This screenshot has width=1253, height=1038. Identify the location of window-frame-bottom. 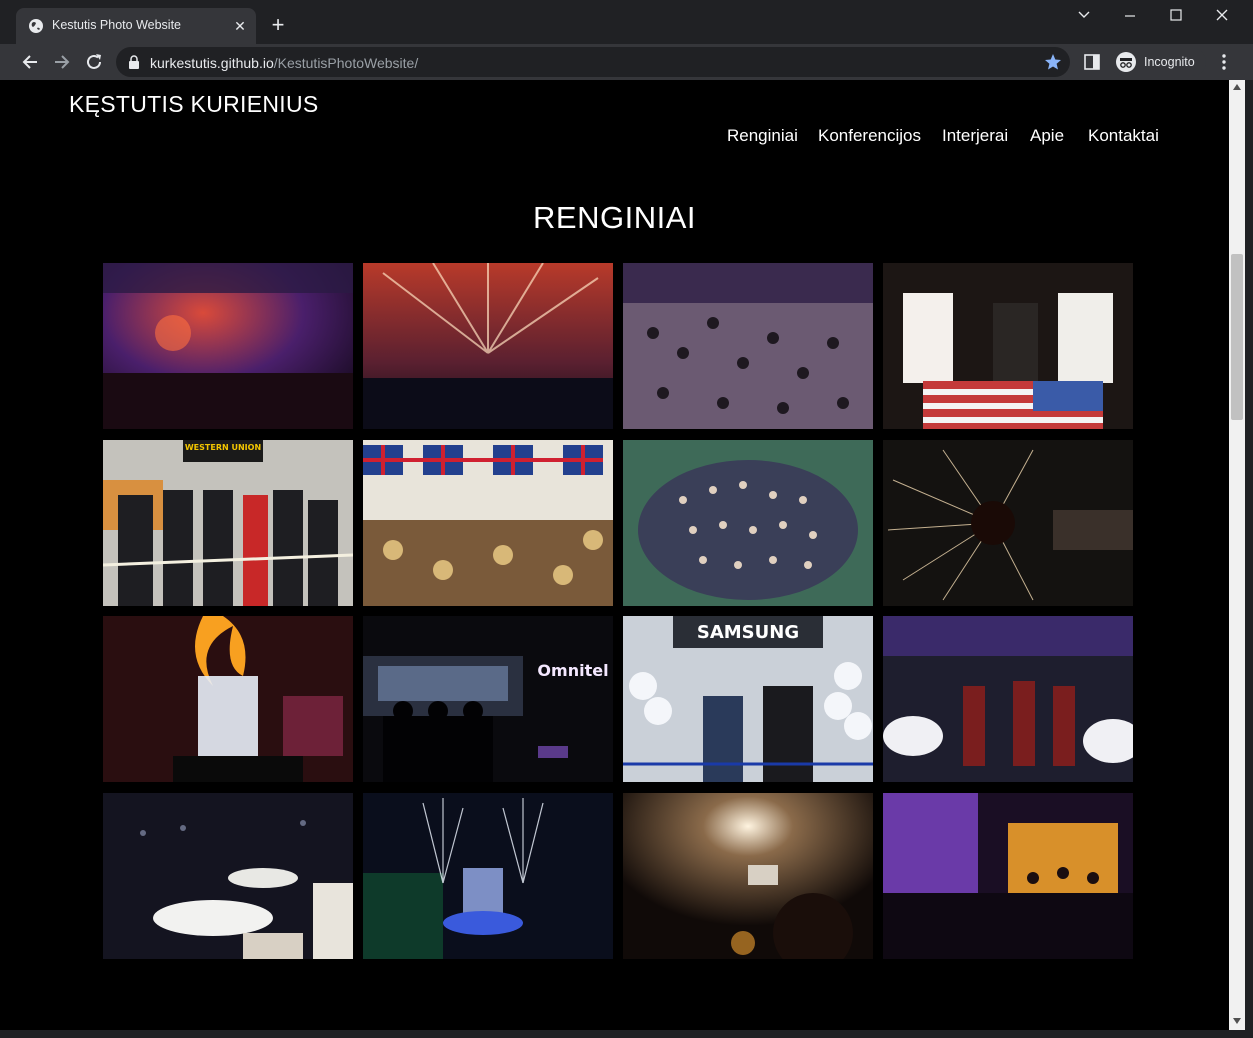
(626, 1034).